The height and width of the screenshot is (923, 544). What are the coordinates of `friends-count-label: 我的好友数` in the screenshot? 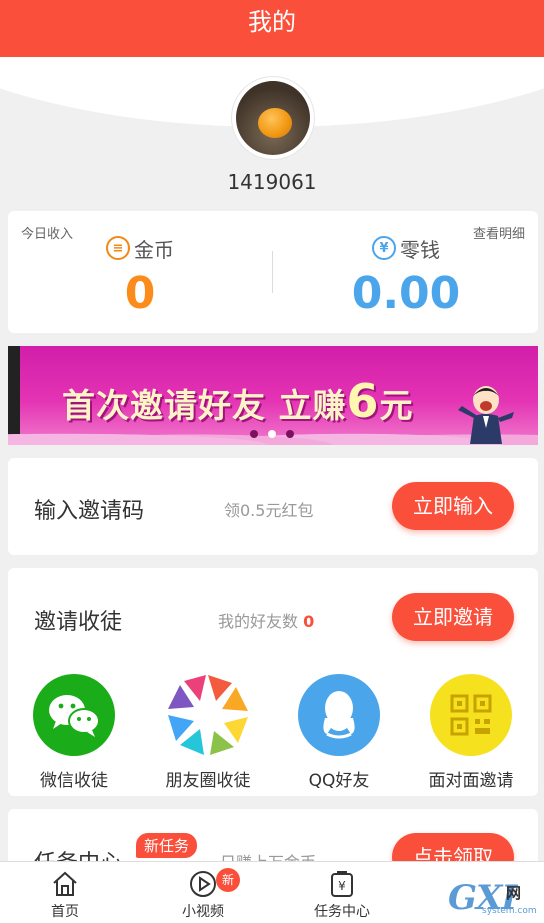 It's located at (258, 621).